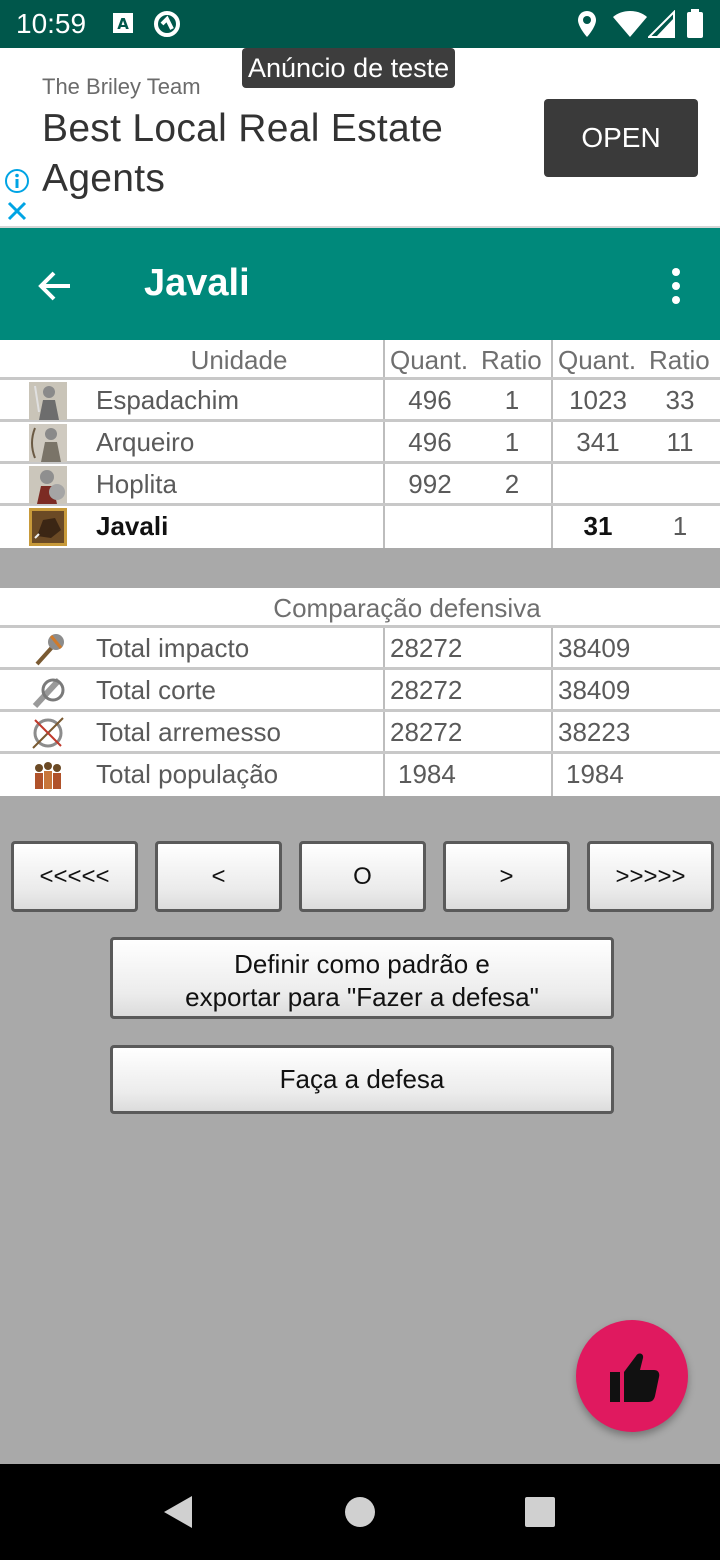 Image resolution: width=720 pixels, height=1560 pixels. What do you see at coordinates (598, 526) in the screenshot?
I see `qty-b: 31` at bounding box center [598, 526].